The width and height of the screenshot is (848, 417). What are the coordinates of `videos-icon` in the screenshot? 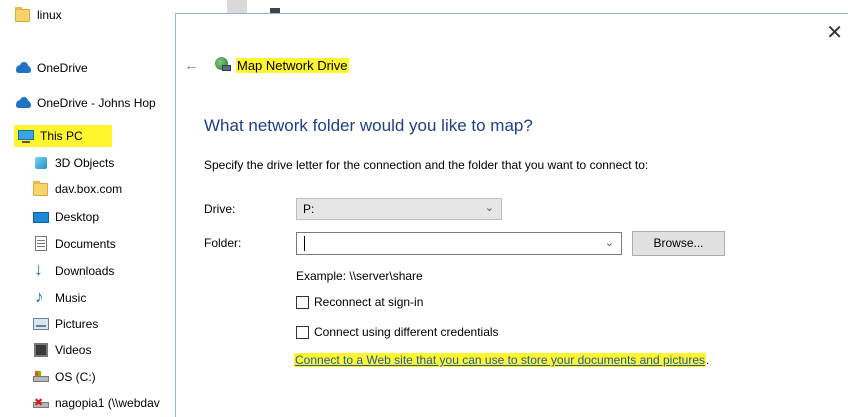 It's located at (41, 350).